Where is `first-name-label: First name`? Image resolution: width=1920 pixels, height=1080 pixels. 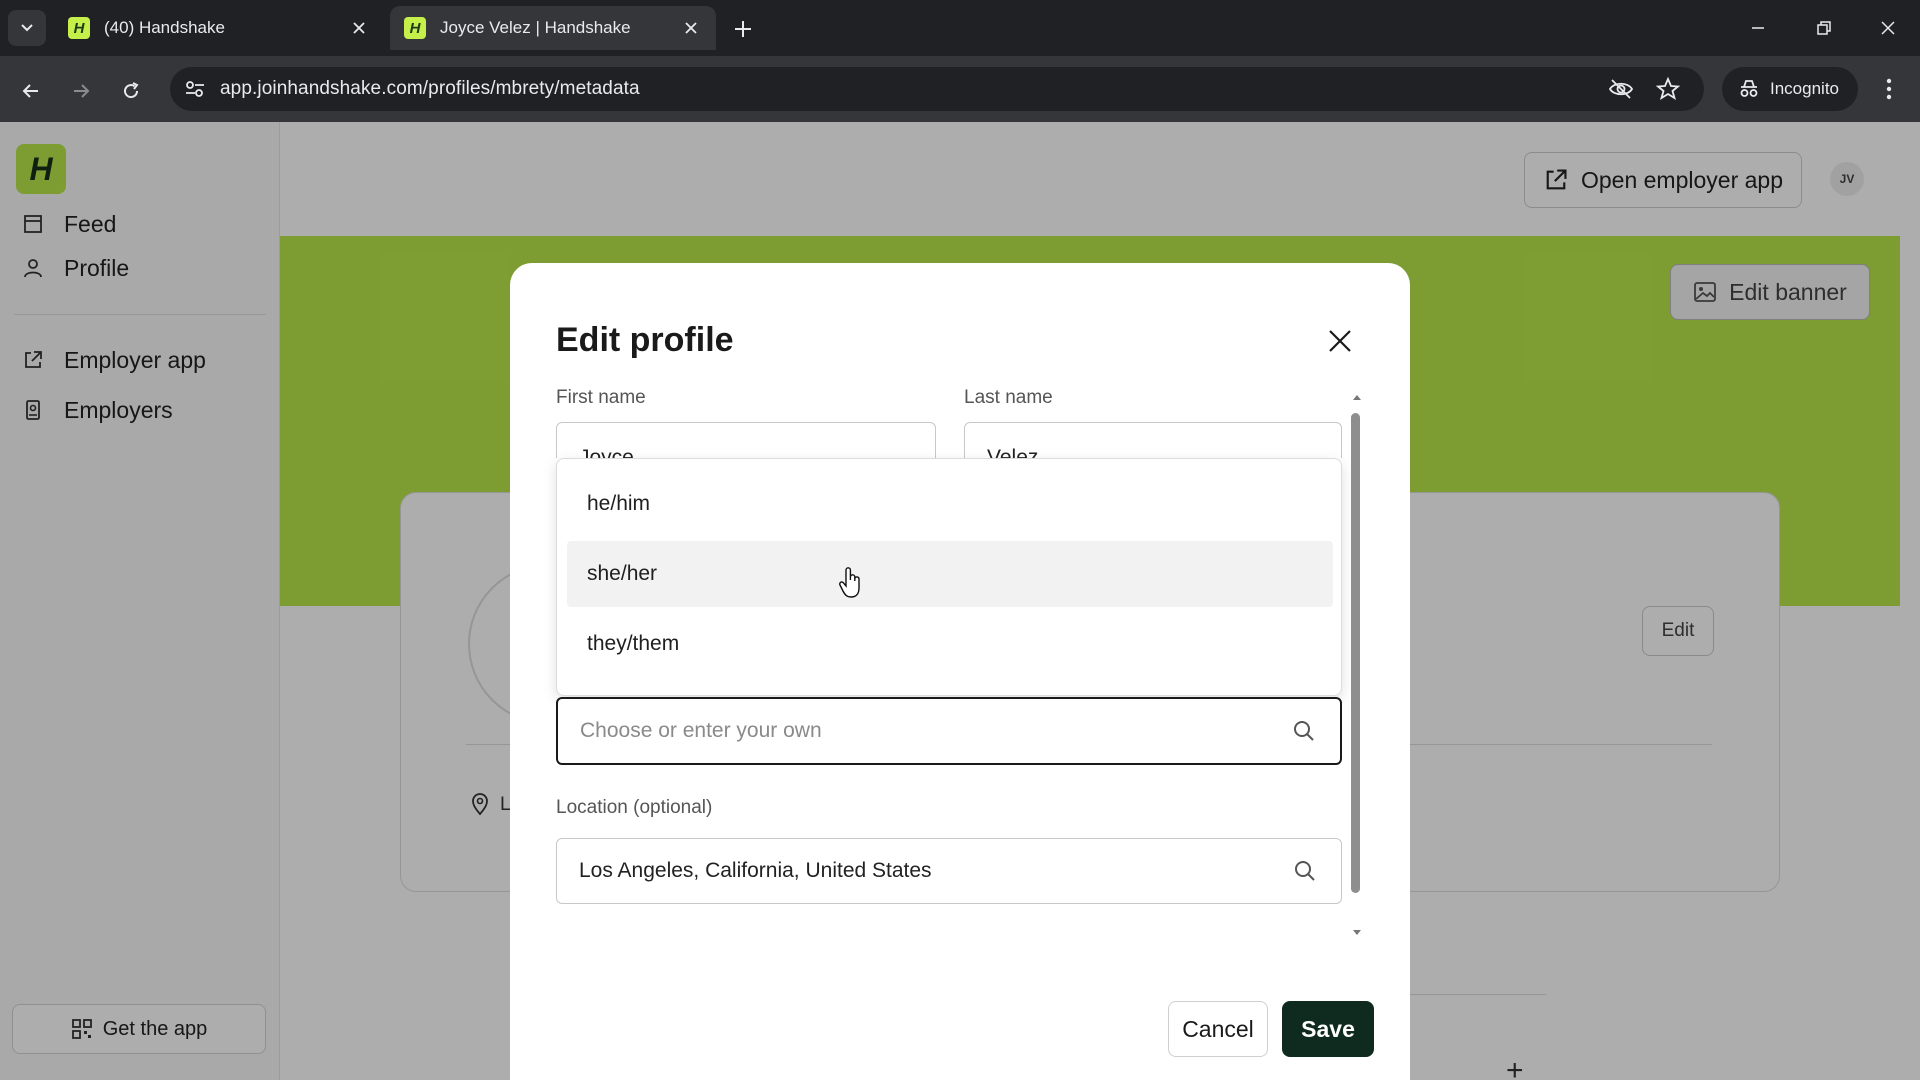
first-name-label: First name is located at coordinates (601, 397).